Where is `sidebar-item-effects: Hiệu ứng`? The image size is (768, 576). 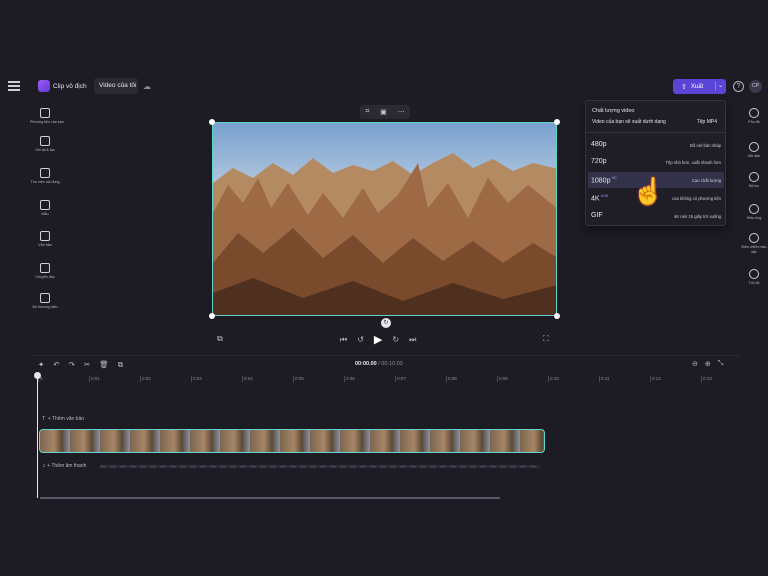 sidebar-item-effects: Hiệu ứng is located at coordinates (754, 212).